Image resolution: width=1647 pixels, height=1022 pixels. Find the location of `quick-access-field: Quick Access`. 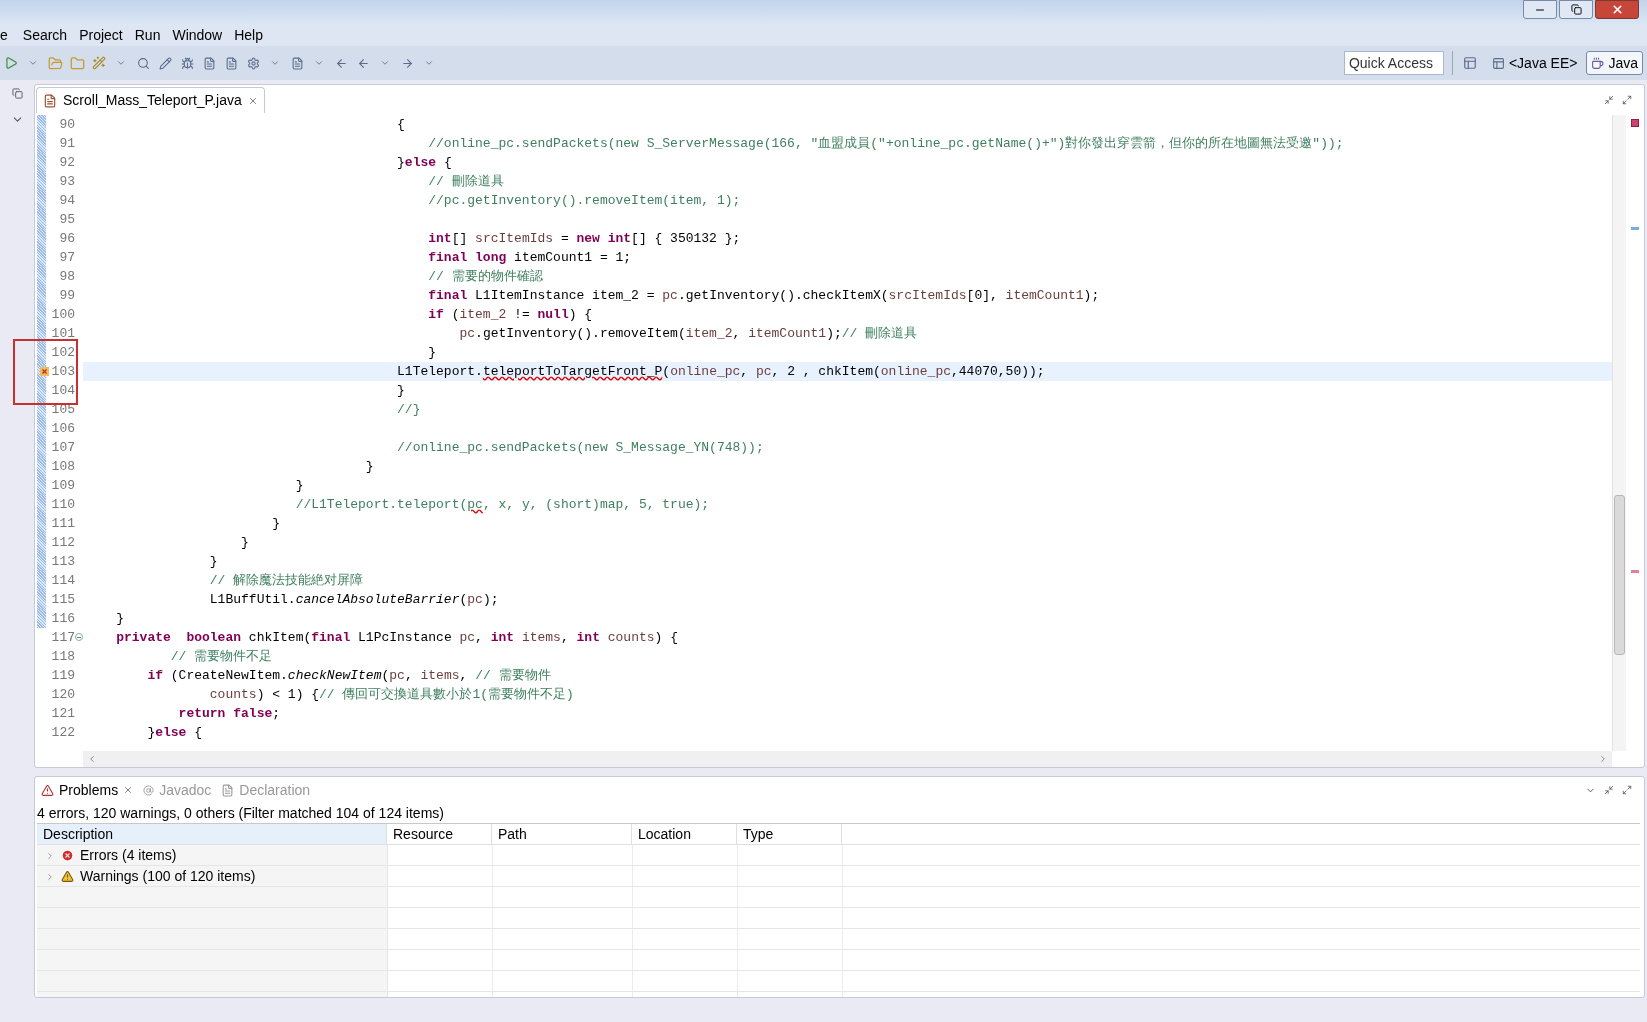

quick-access-field: Quick Access is located at coordinates (1393, 63).